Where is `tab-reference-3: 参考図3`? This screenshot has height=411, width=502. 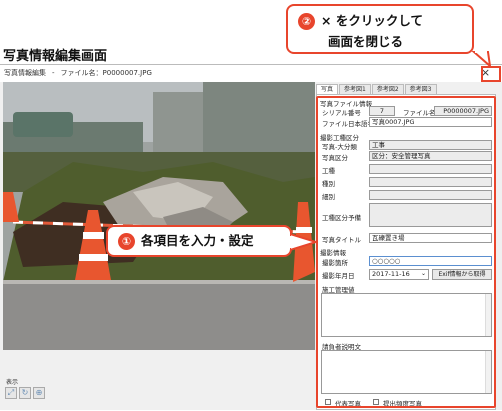
tab-reference-3: 参考図3 is located at coordinates (420, 89).